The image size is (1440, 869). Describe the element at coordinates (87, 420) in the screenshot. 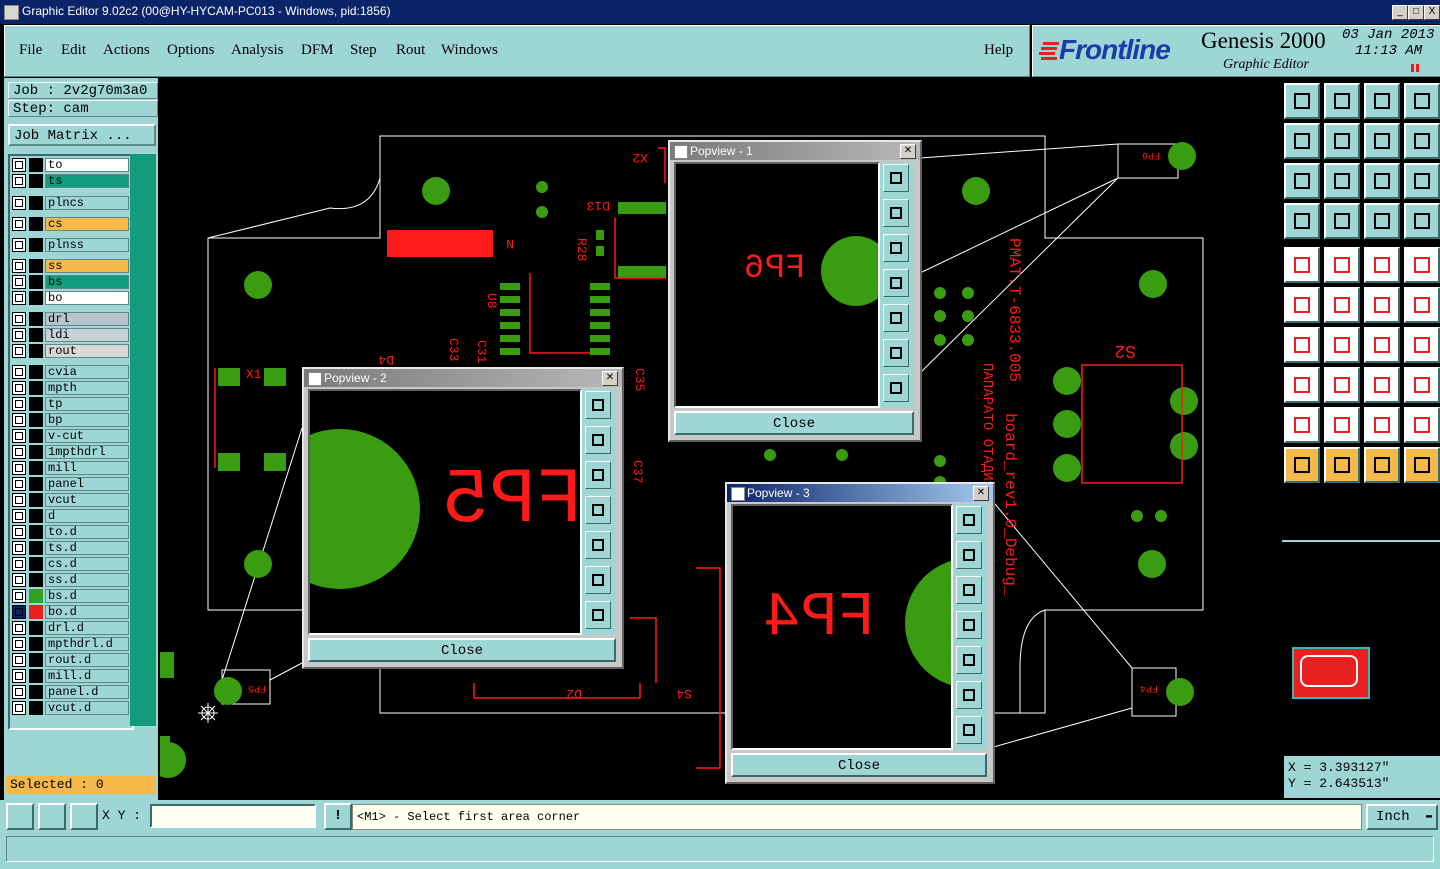

I see `layer-name: bp` at that location.